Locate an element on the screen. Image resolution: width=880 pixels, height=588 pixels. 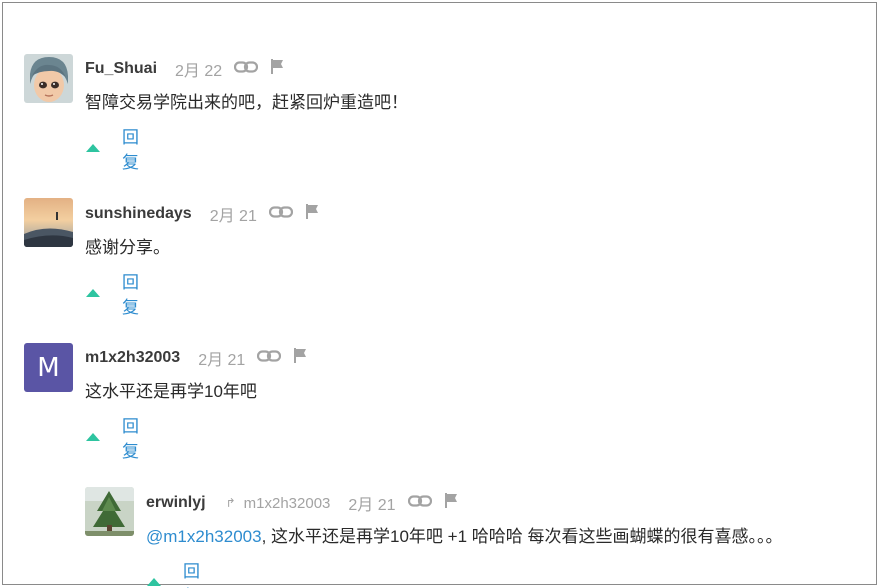
mention-link: @m1x2h32003 is located at coordinates (204, 536).